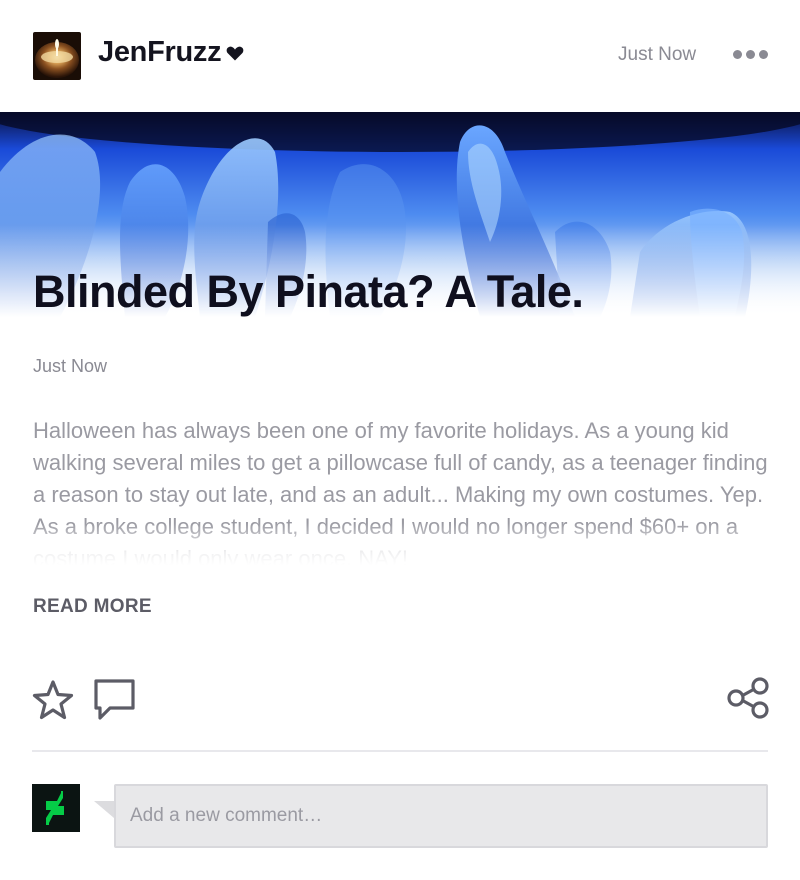 This screenshot has width=800, height=880. What do you see at coordinates (400, 751) in the screenshot?
I see `section-divider` at bounding box center [400, 751].